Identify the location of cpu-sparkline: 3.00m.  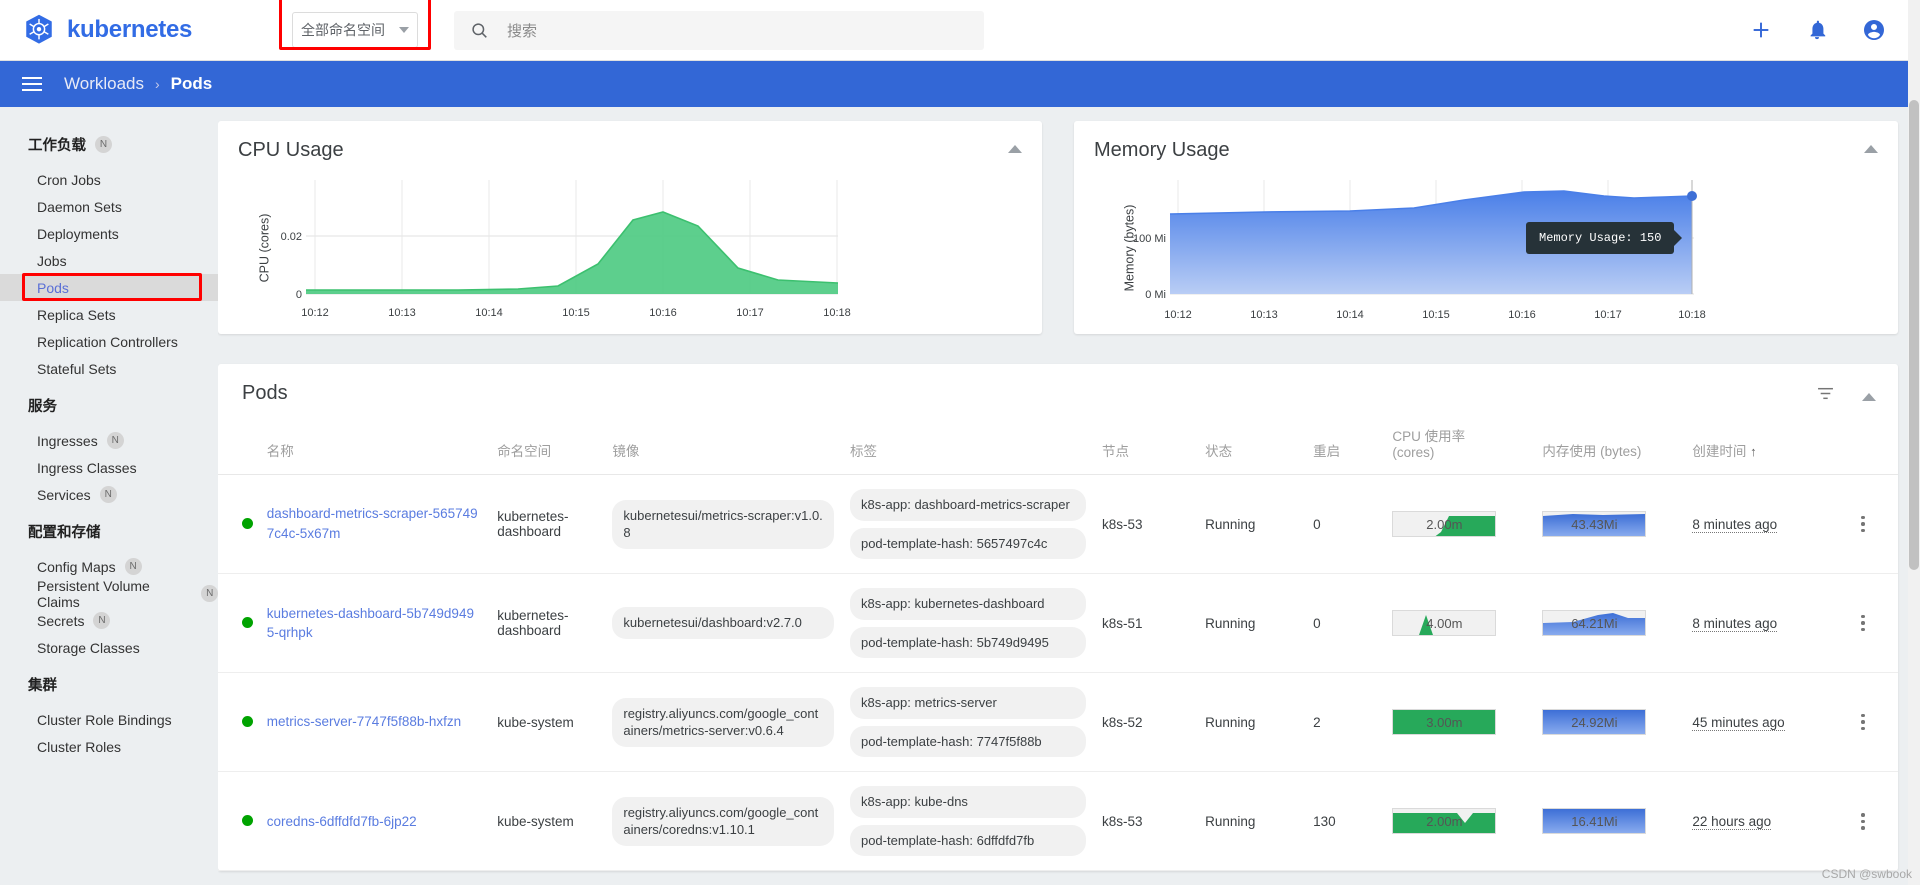
(1444, 722).